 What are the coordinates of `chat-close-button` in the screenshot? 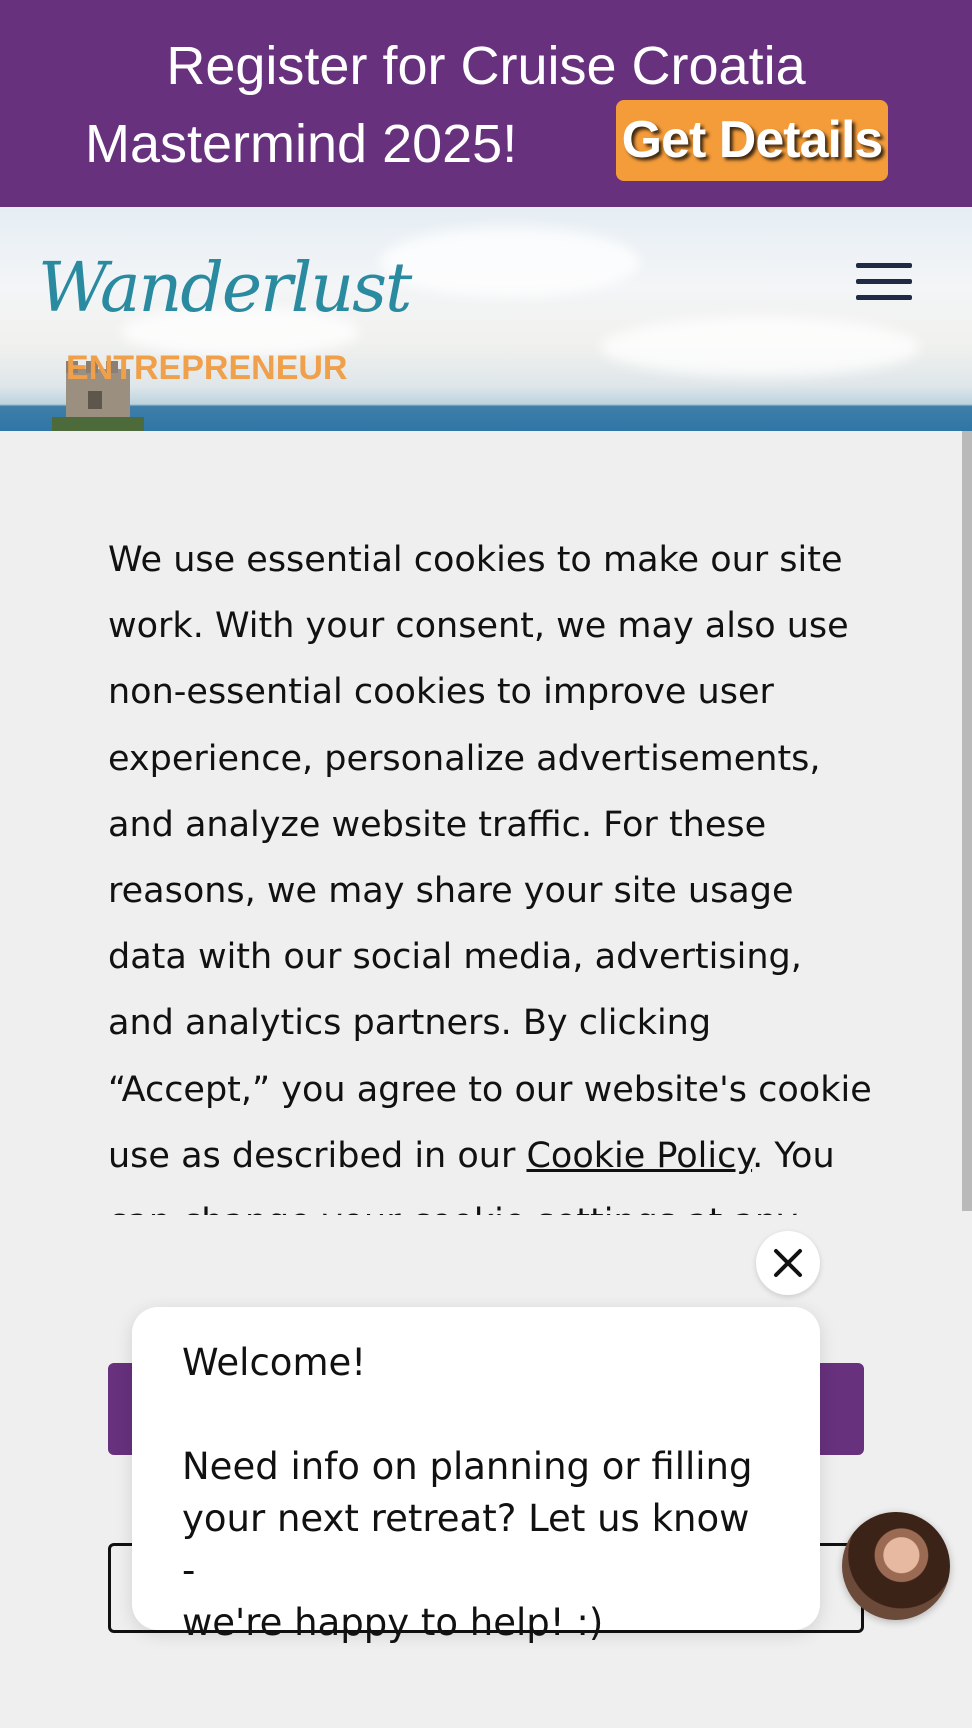 It's located at (788, 1263).